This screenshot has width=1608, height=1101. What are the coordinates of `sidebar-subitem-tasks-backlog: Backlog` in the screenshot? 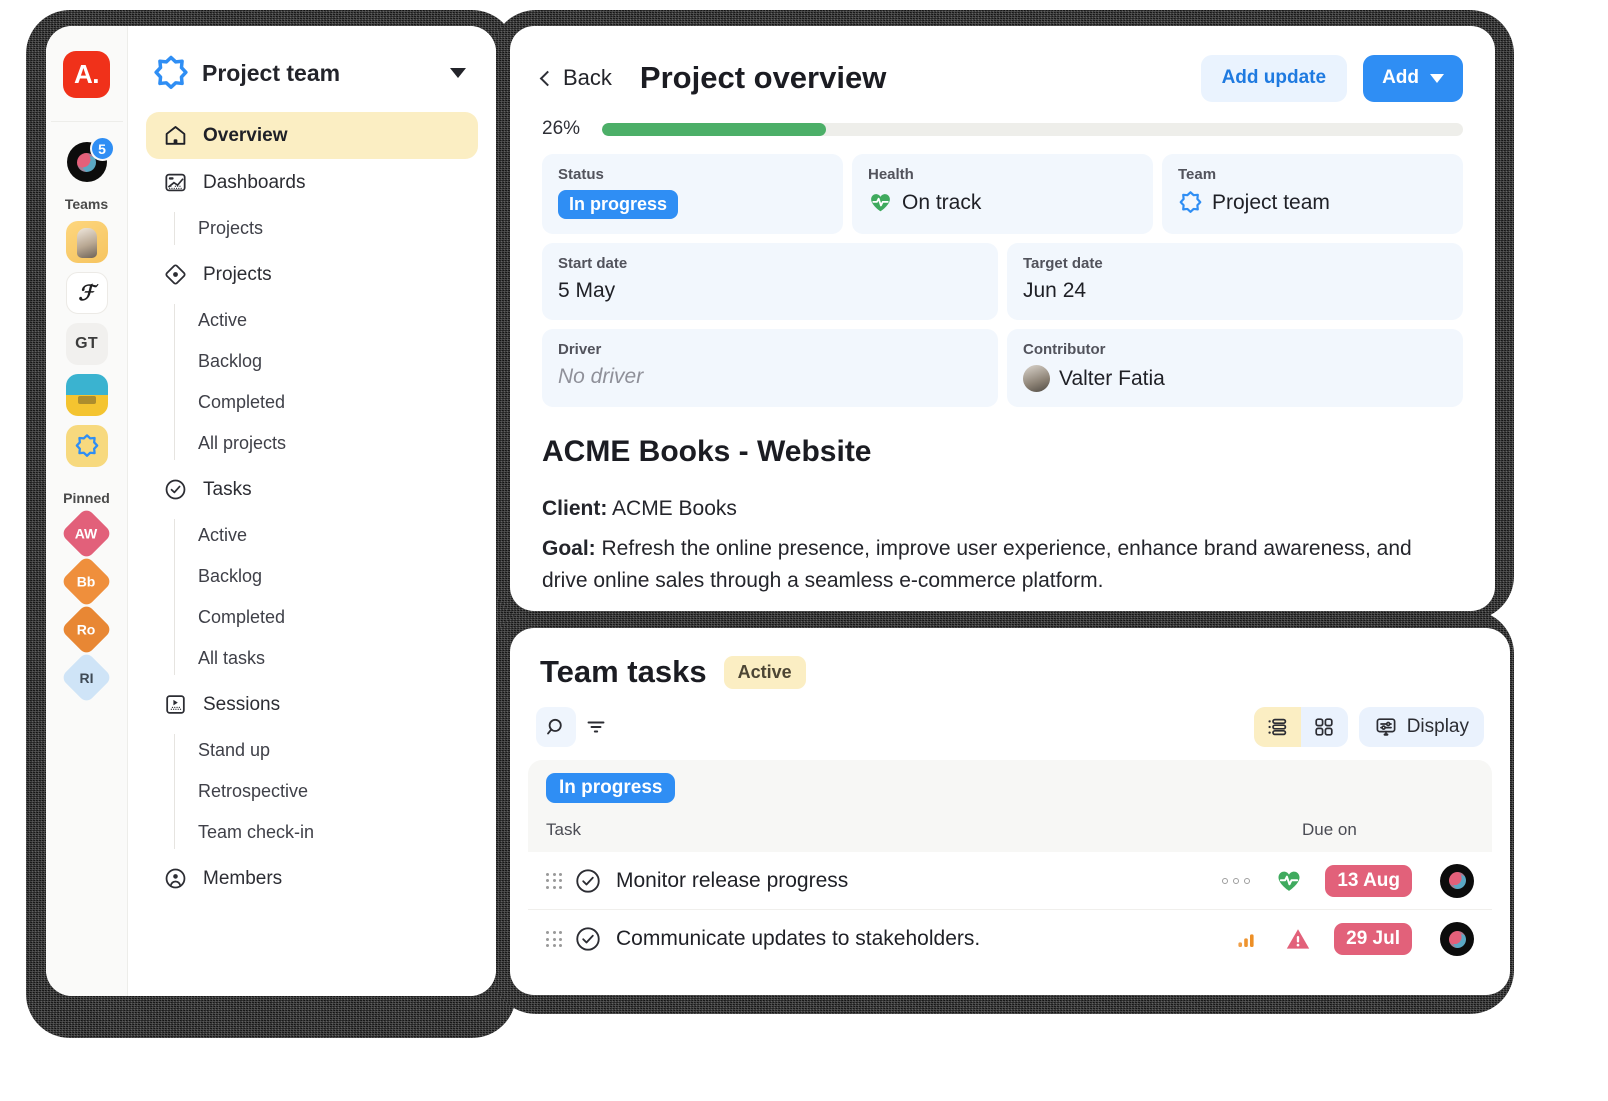 It's located at (329, 576).